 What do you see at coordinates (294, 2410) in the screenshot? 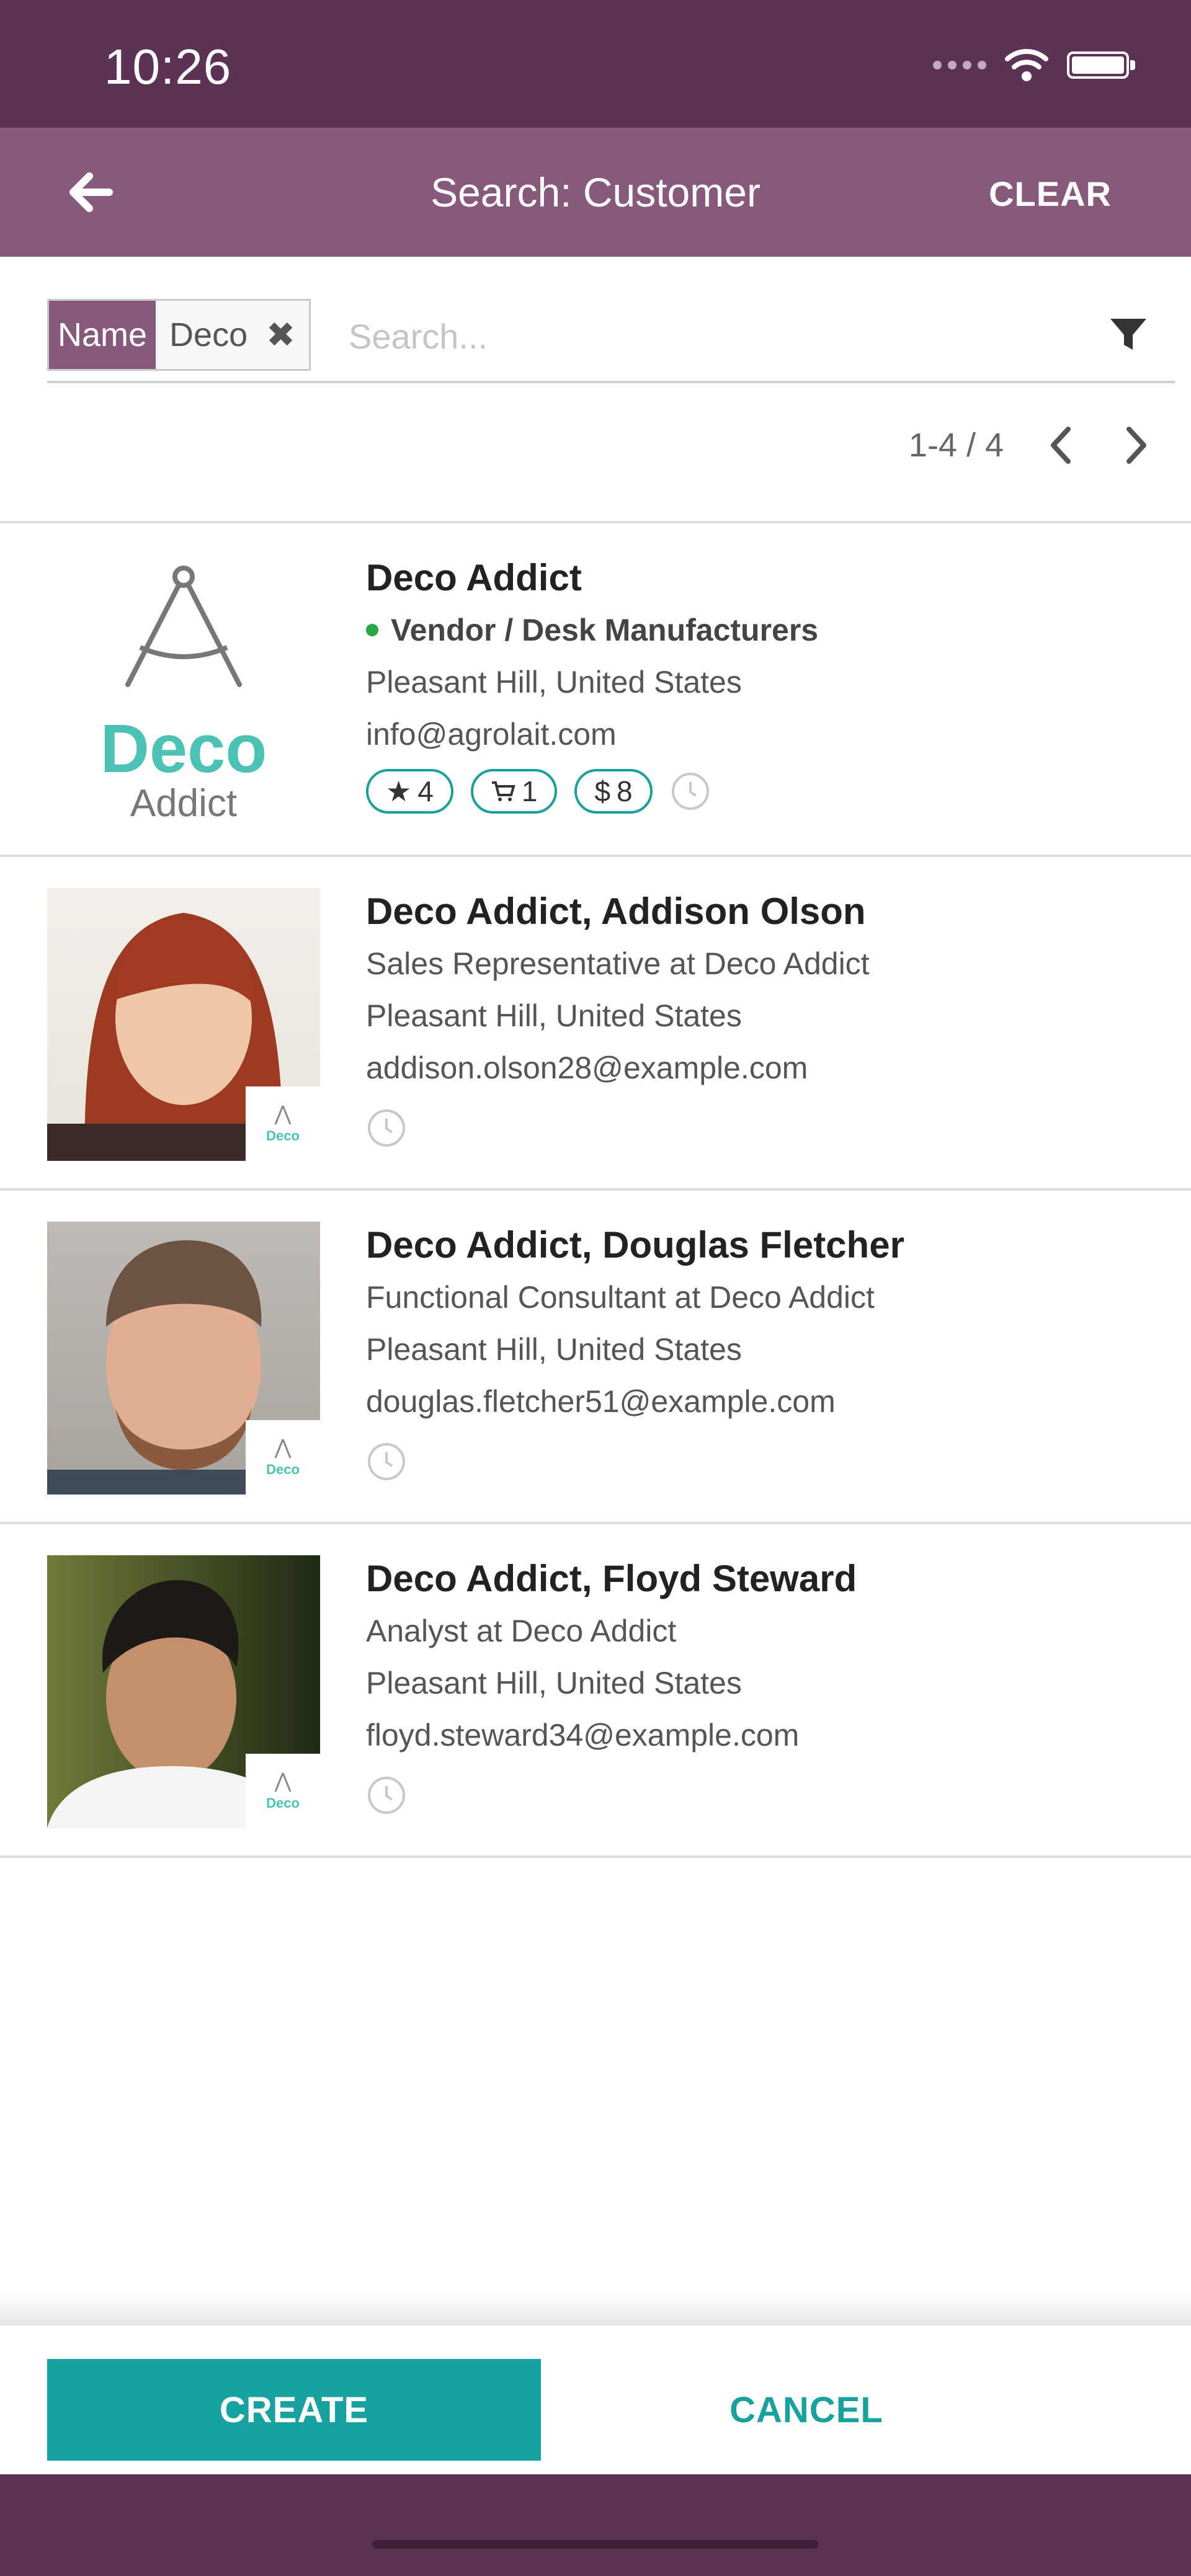
I see `create-button: CREATE` at bounding box center [294, 2410].